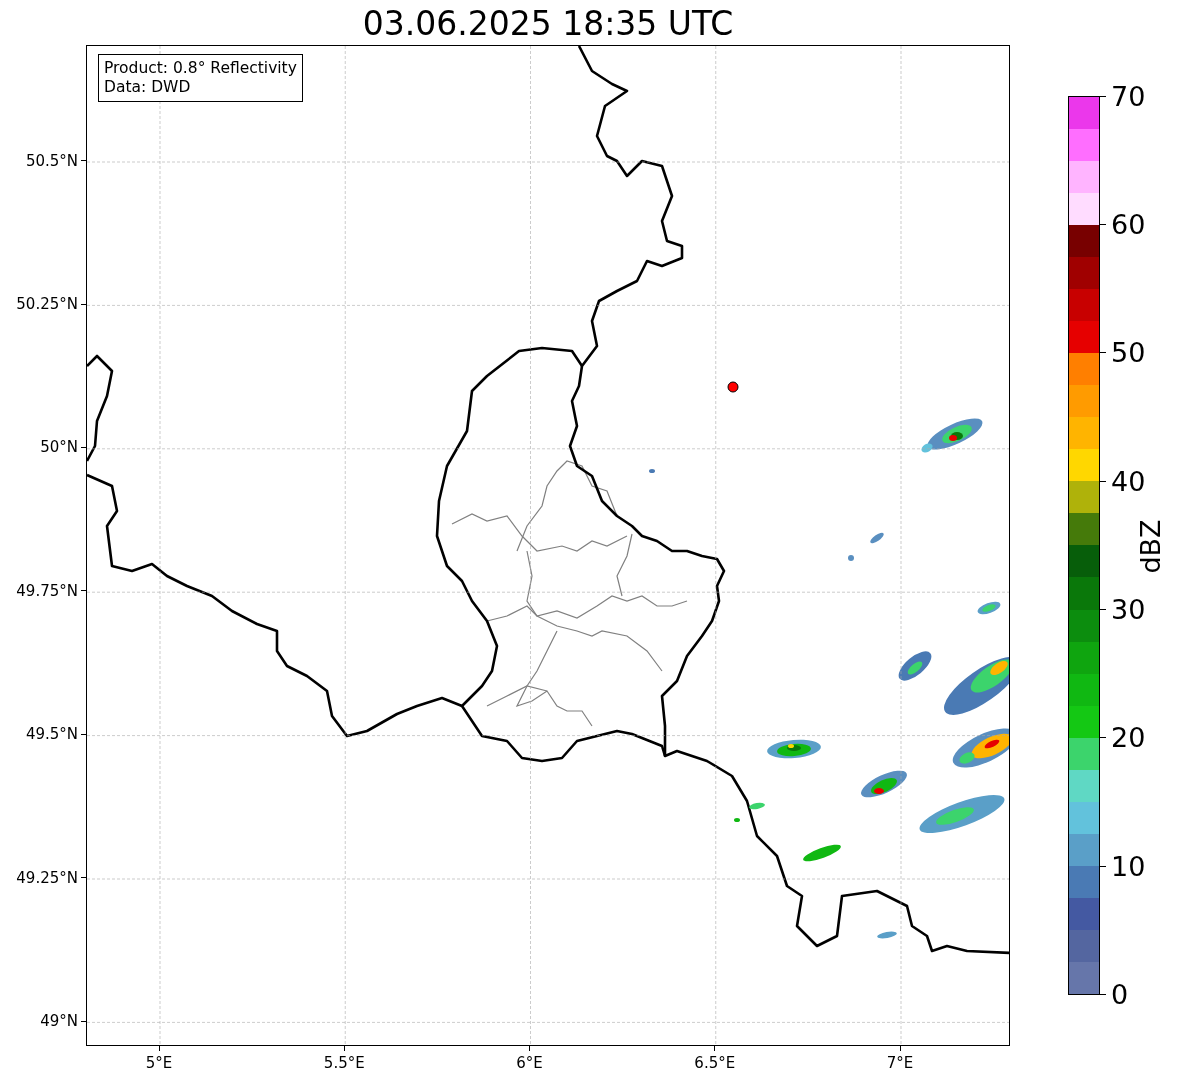 Image resolution: width=1202 pixels, height=1081 pixels. I want to click on colorbar-label: dBZ, so click(1150, 546).